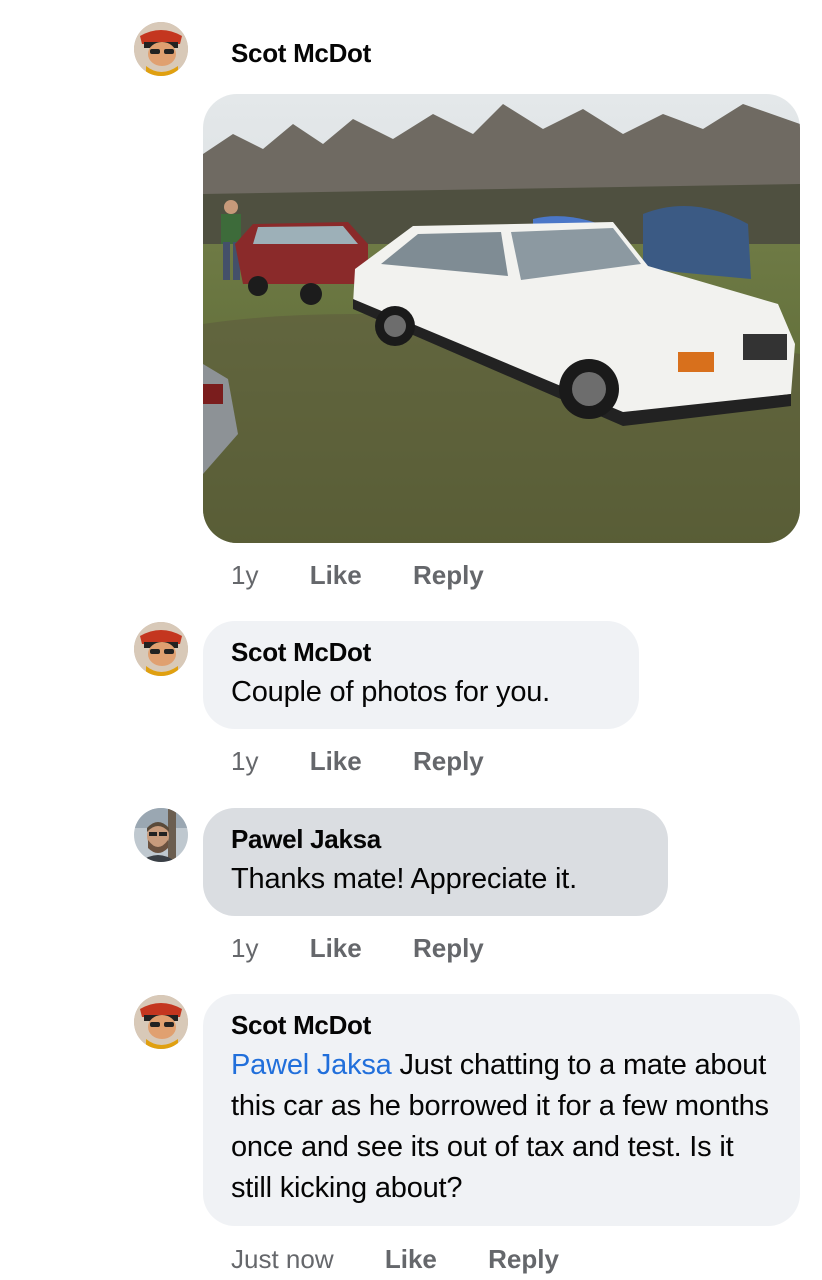 The image size is (822, 1280). I want to click on comment-text: Couple of photos for you., so click(391, 692).